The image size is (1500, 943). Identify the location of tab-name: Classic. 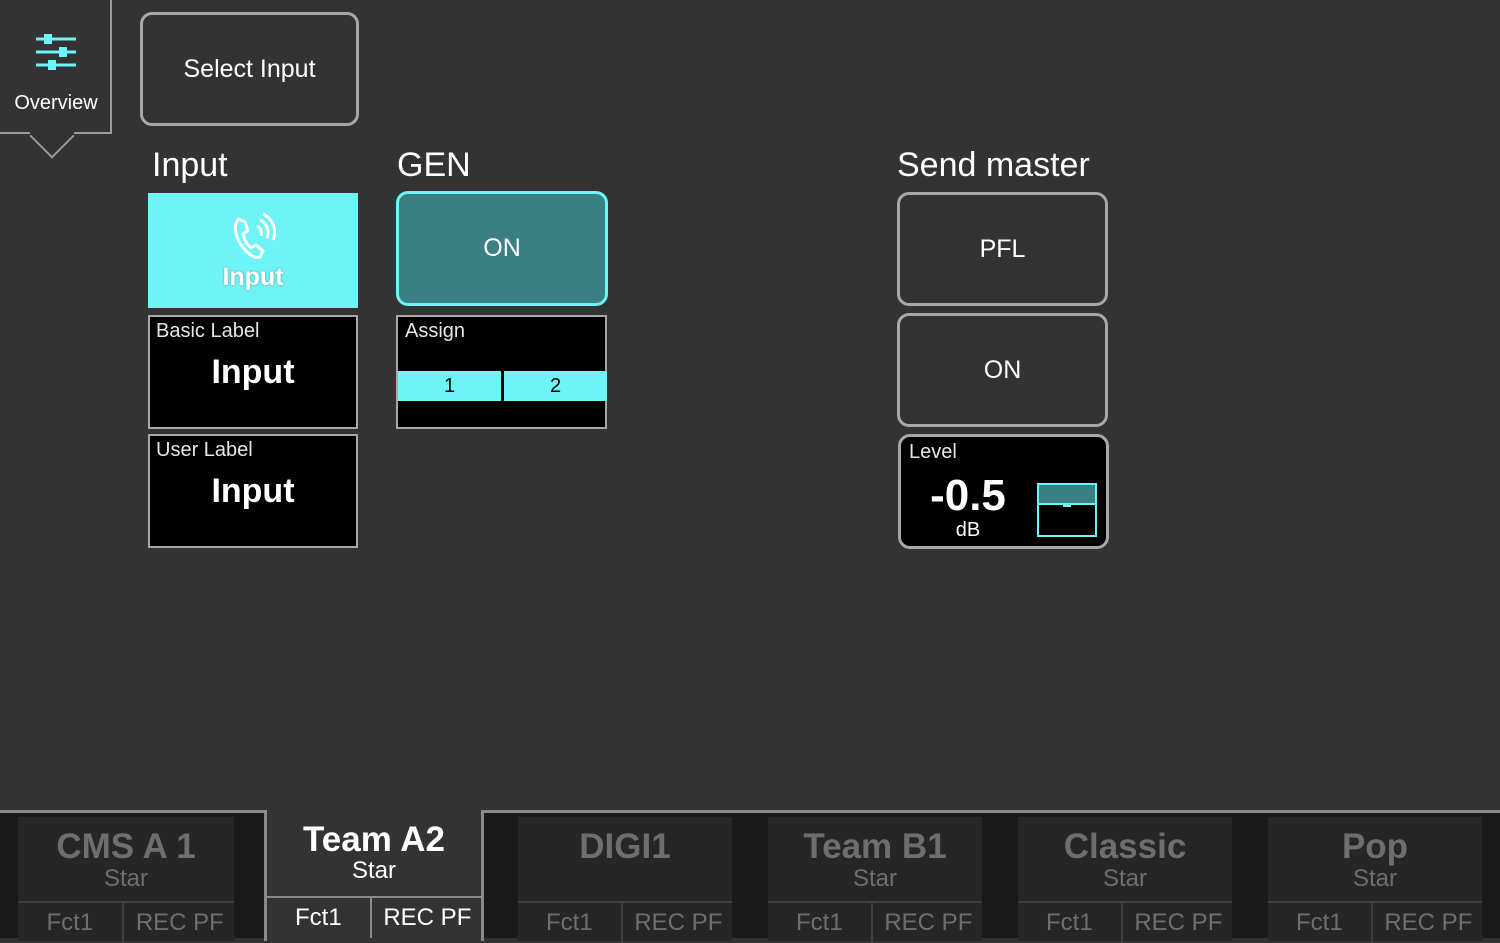
(1125, 846).